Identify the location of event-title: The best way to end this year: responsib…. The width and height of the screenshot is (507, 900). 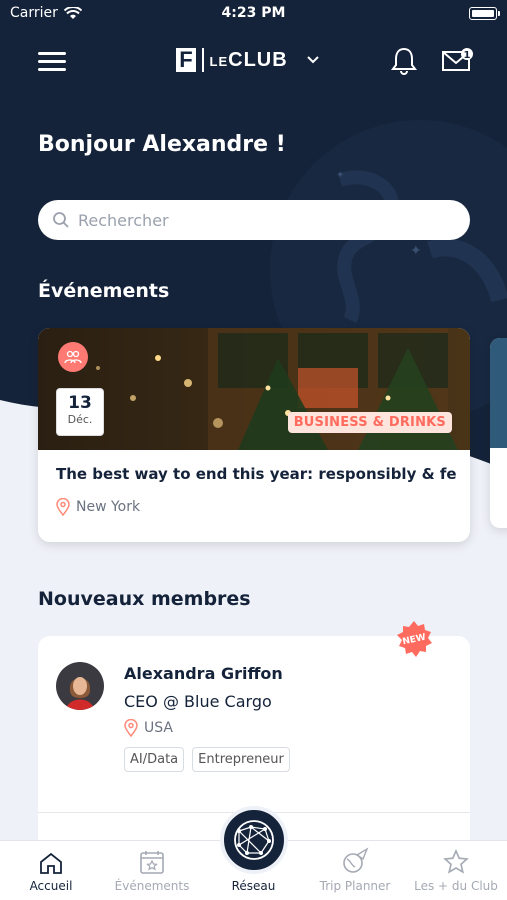
(256, 474).